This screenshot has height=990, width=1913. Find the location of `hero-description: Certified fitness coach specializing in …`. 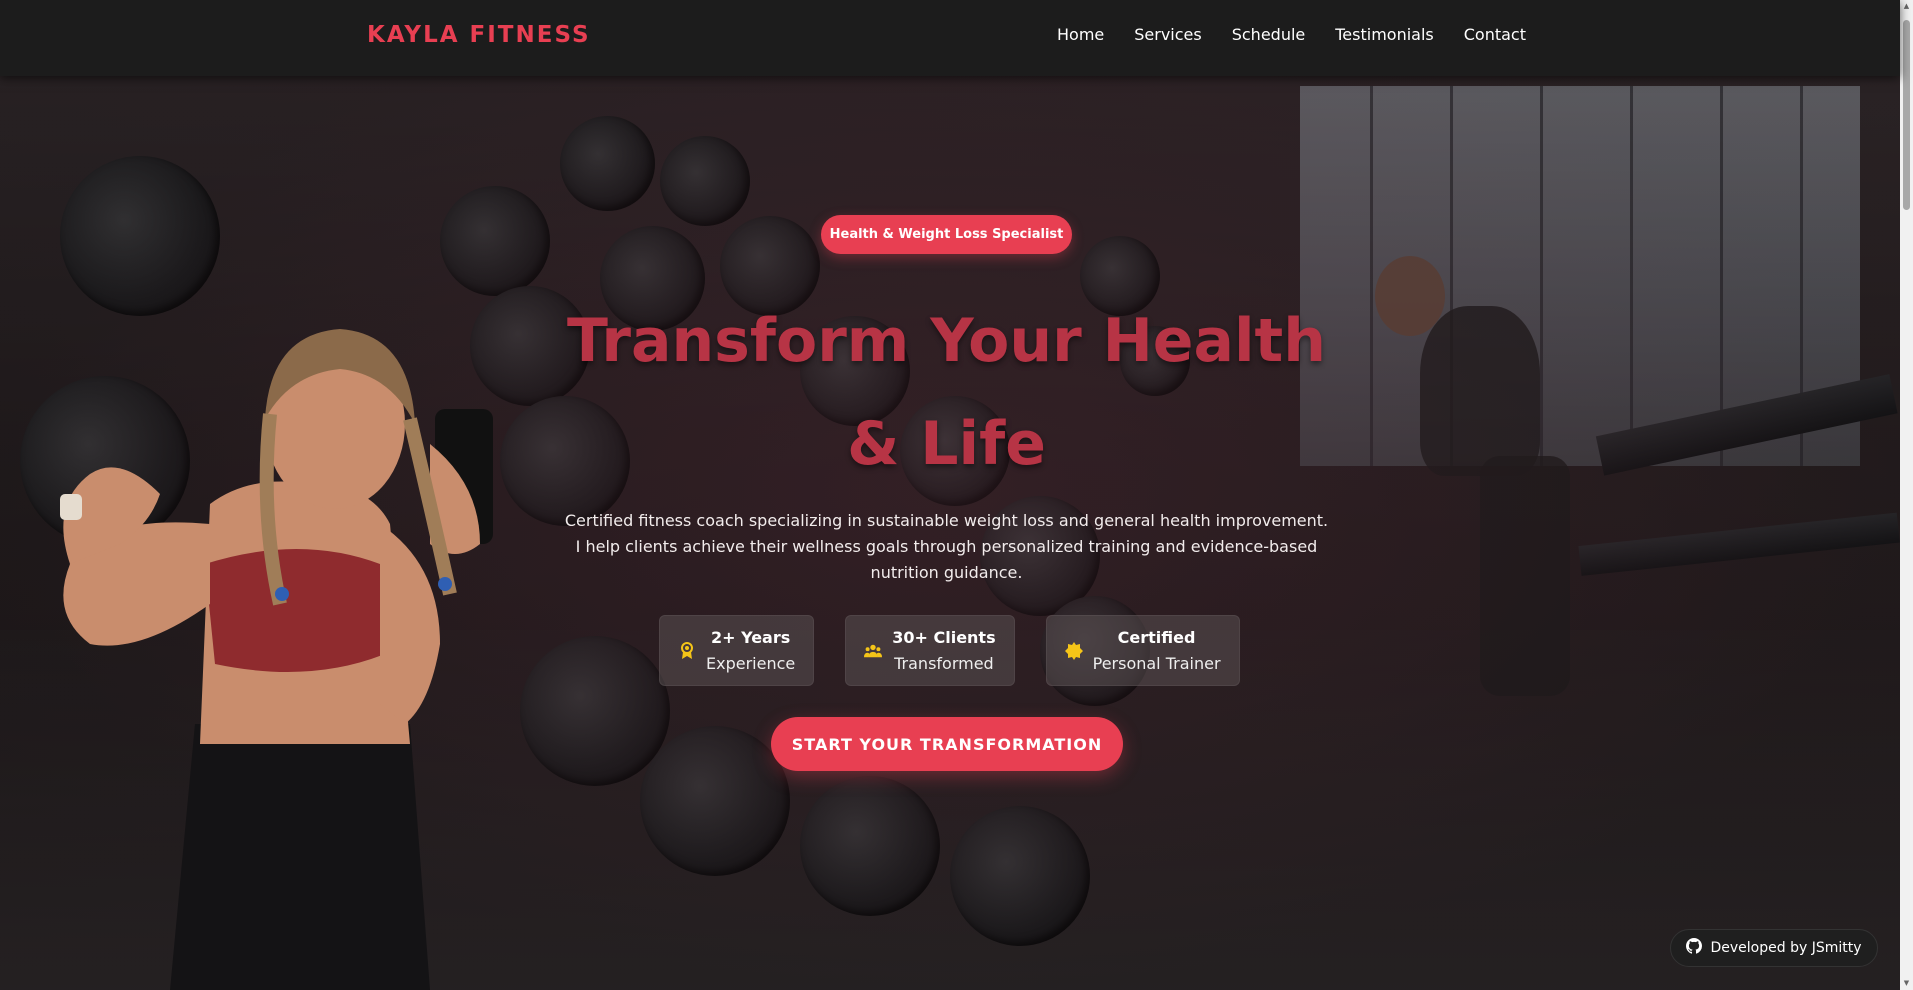

hero-description: Certified fitness coach specializing in … is located at coordinates (946, 546).